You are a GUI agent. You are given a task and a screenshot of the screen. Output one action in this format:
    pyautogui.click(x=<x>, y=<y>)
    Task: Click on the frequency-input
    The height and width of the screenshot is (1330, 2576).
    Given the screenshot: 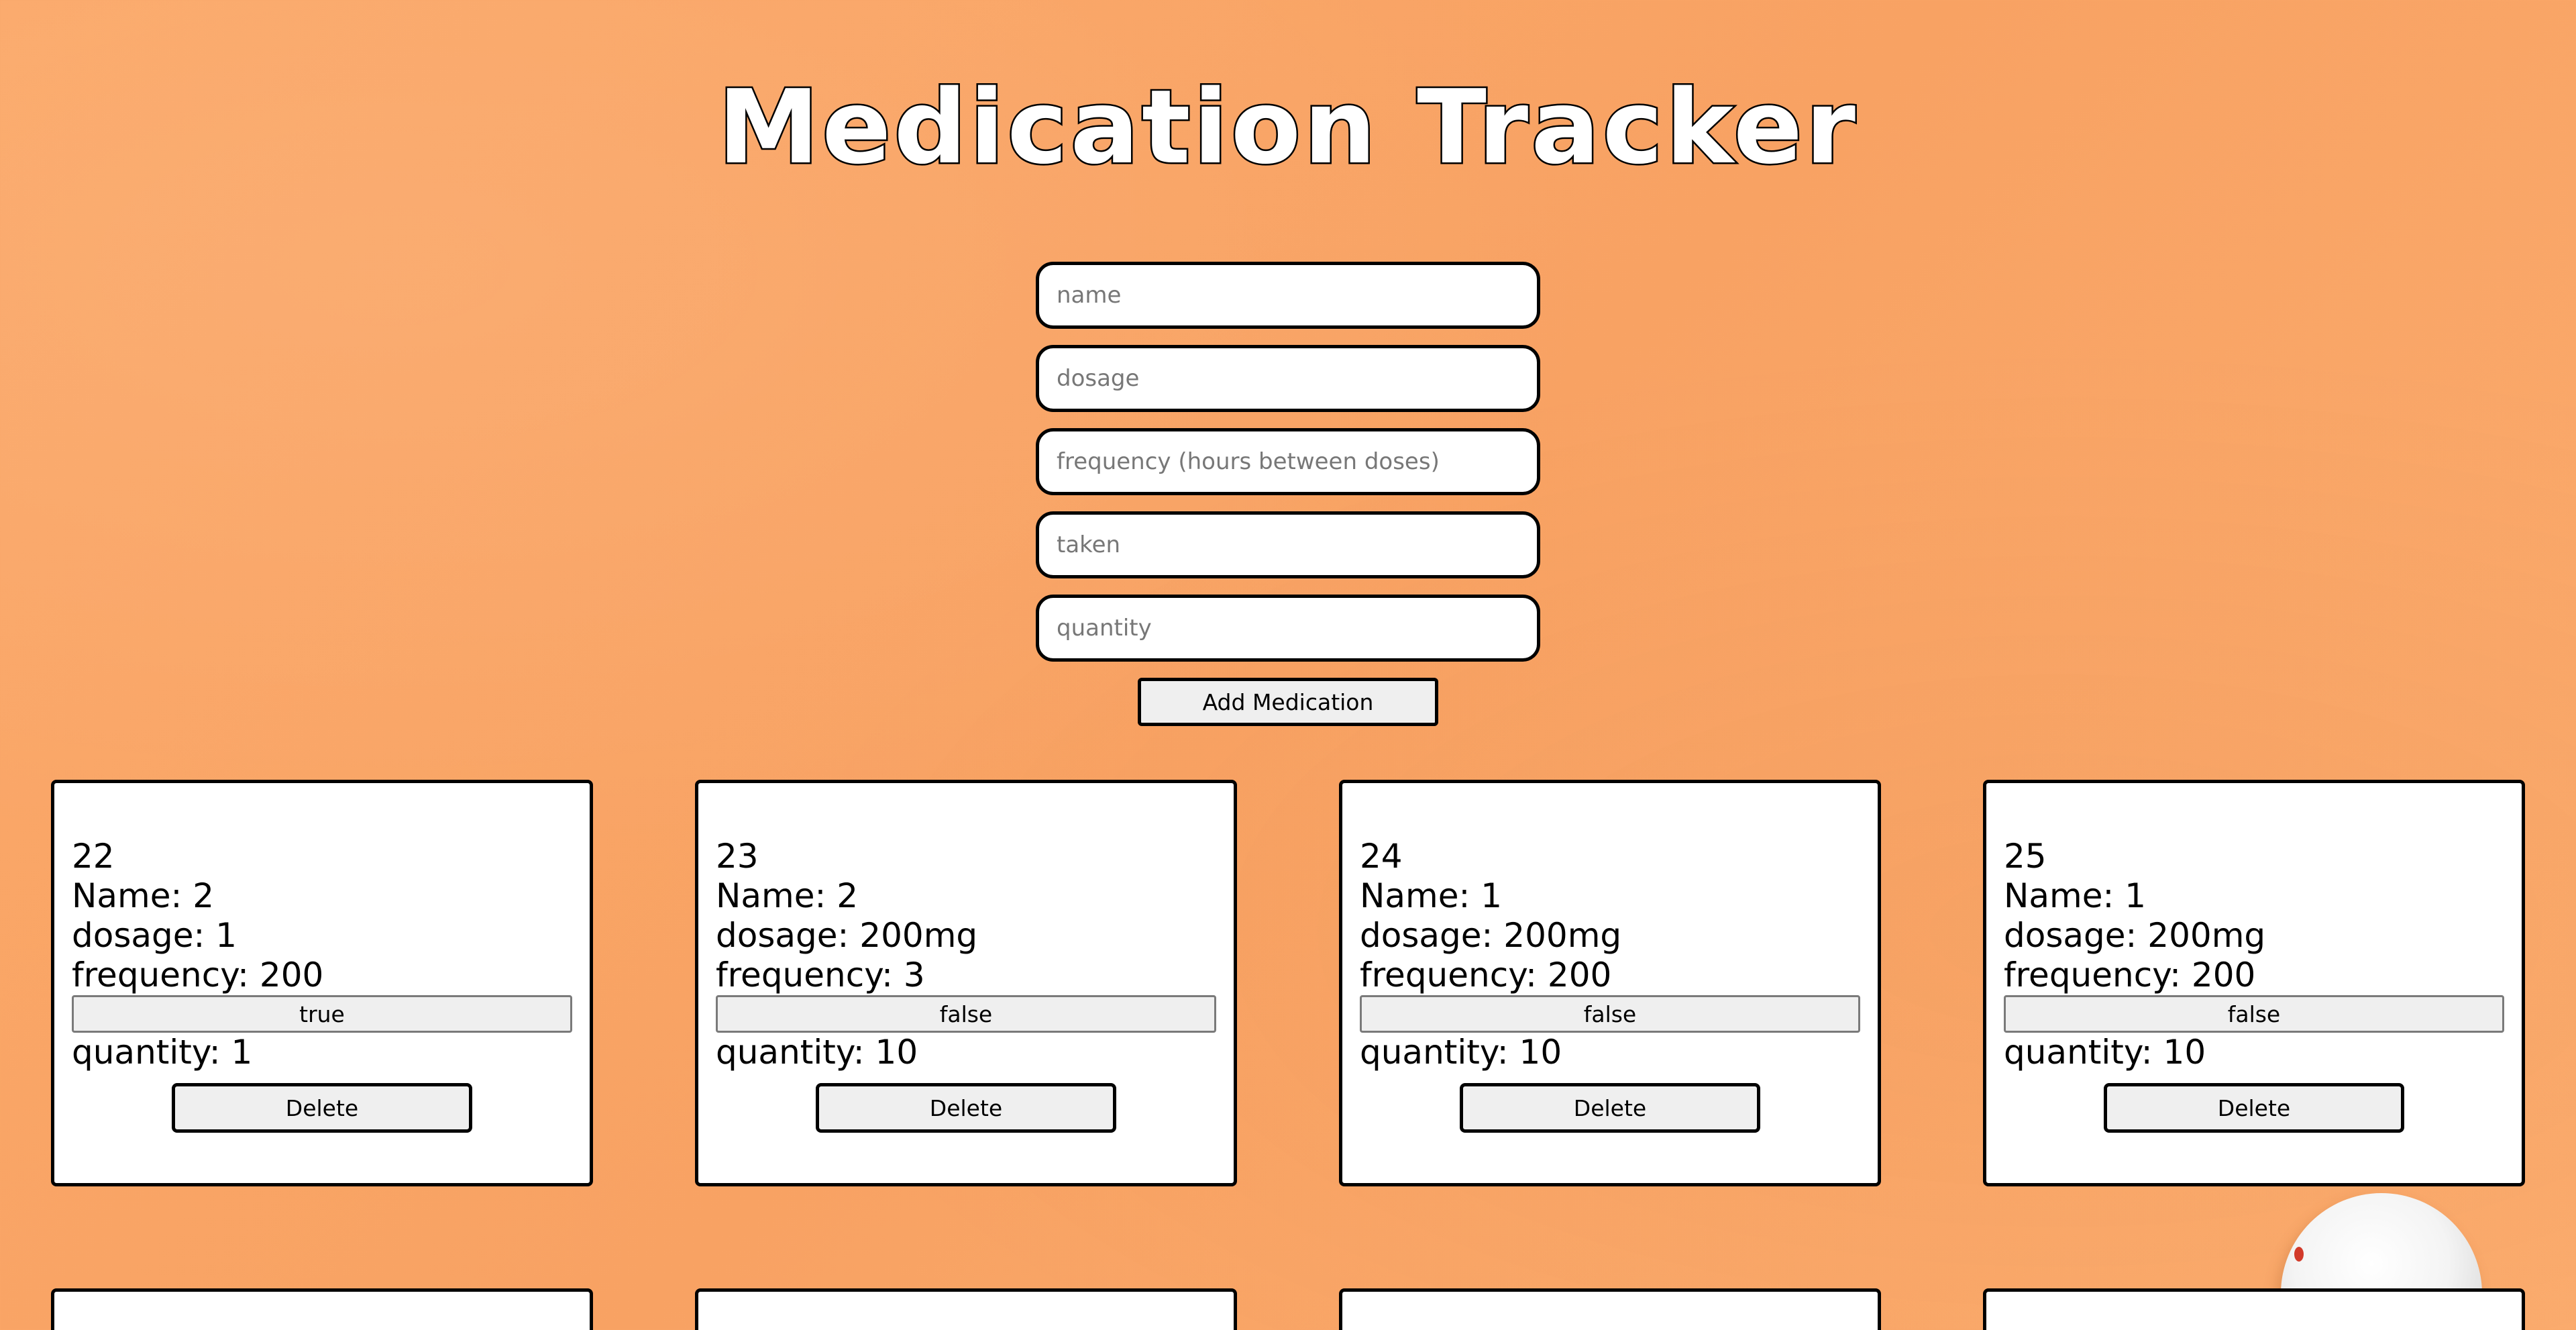 What is the action you would take?
    pyautogui.click(x=1288, y=461)
    